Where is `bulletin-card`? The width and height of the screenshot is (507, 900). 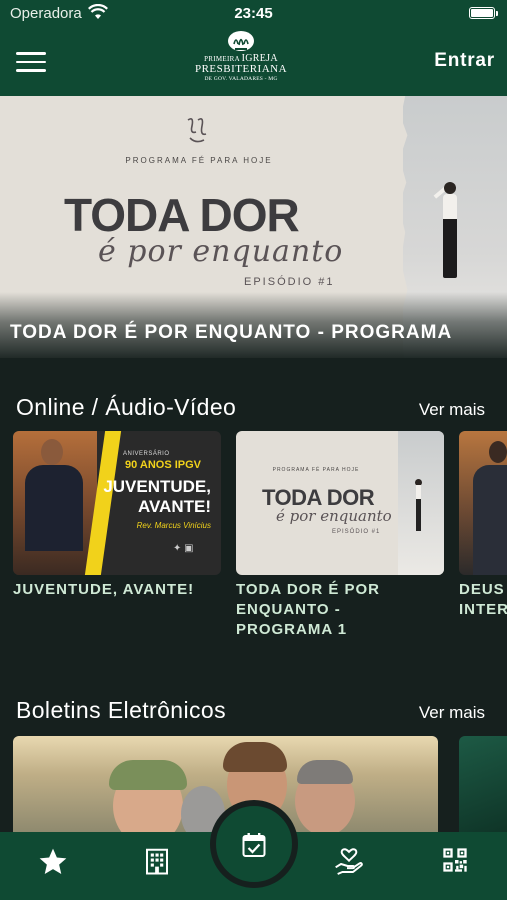 bulletin-card is located at coordinates (483, 784).